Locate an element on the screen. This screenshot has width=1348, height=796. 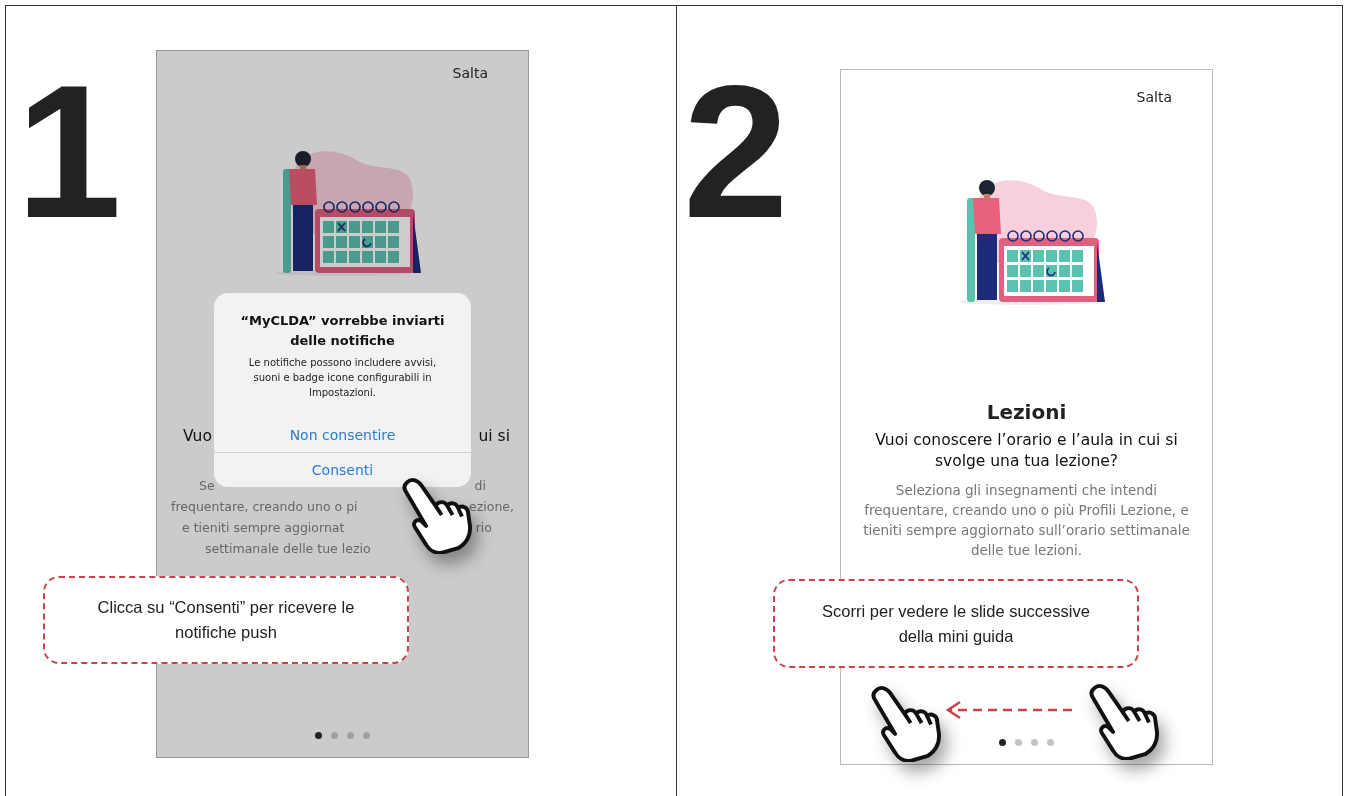
partial-text: Vuo is located at coordinates (197, 436).